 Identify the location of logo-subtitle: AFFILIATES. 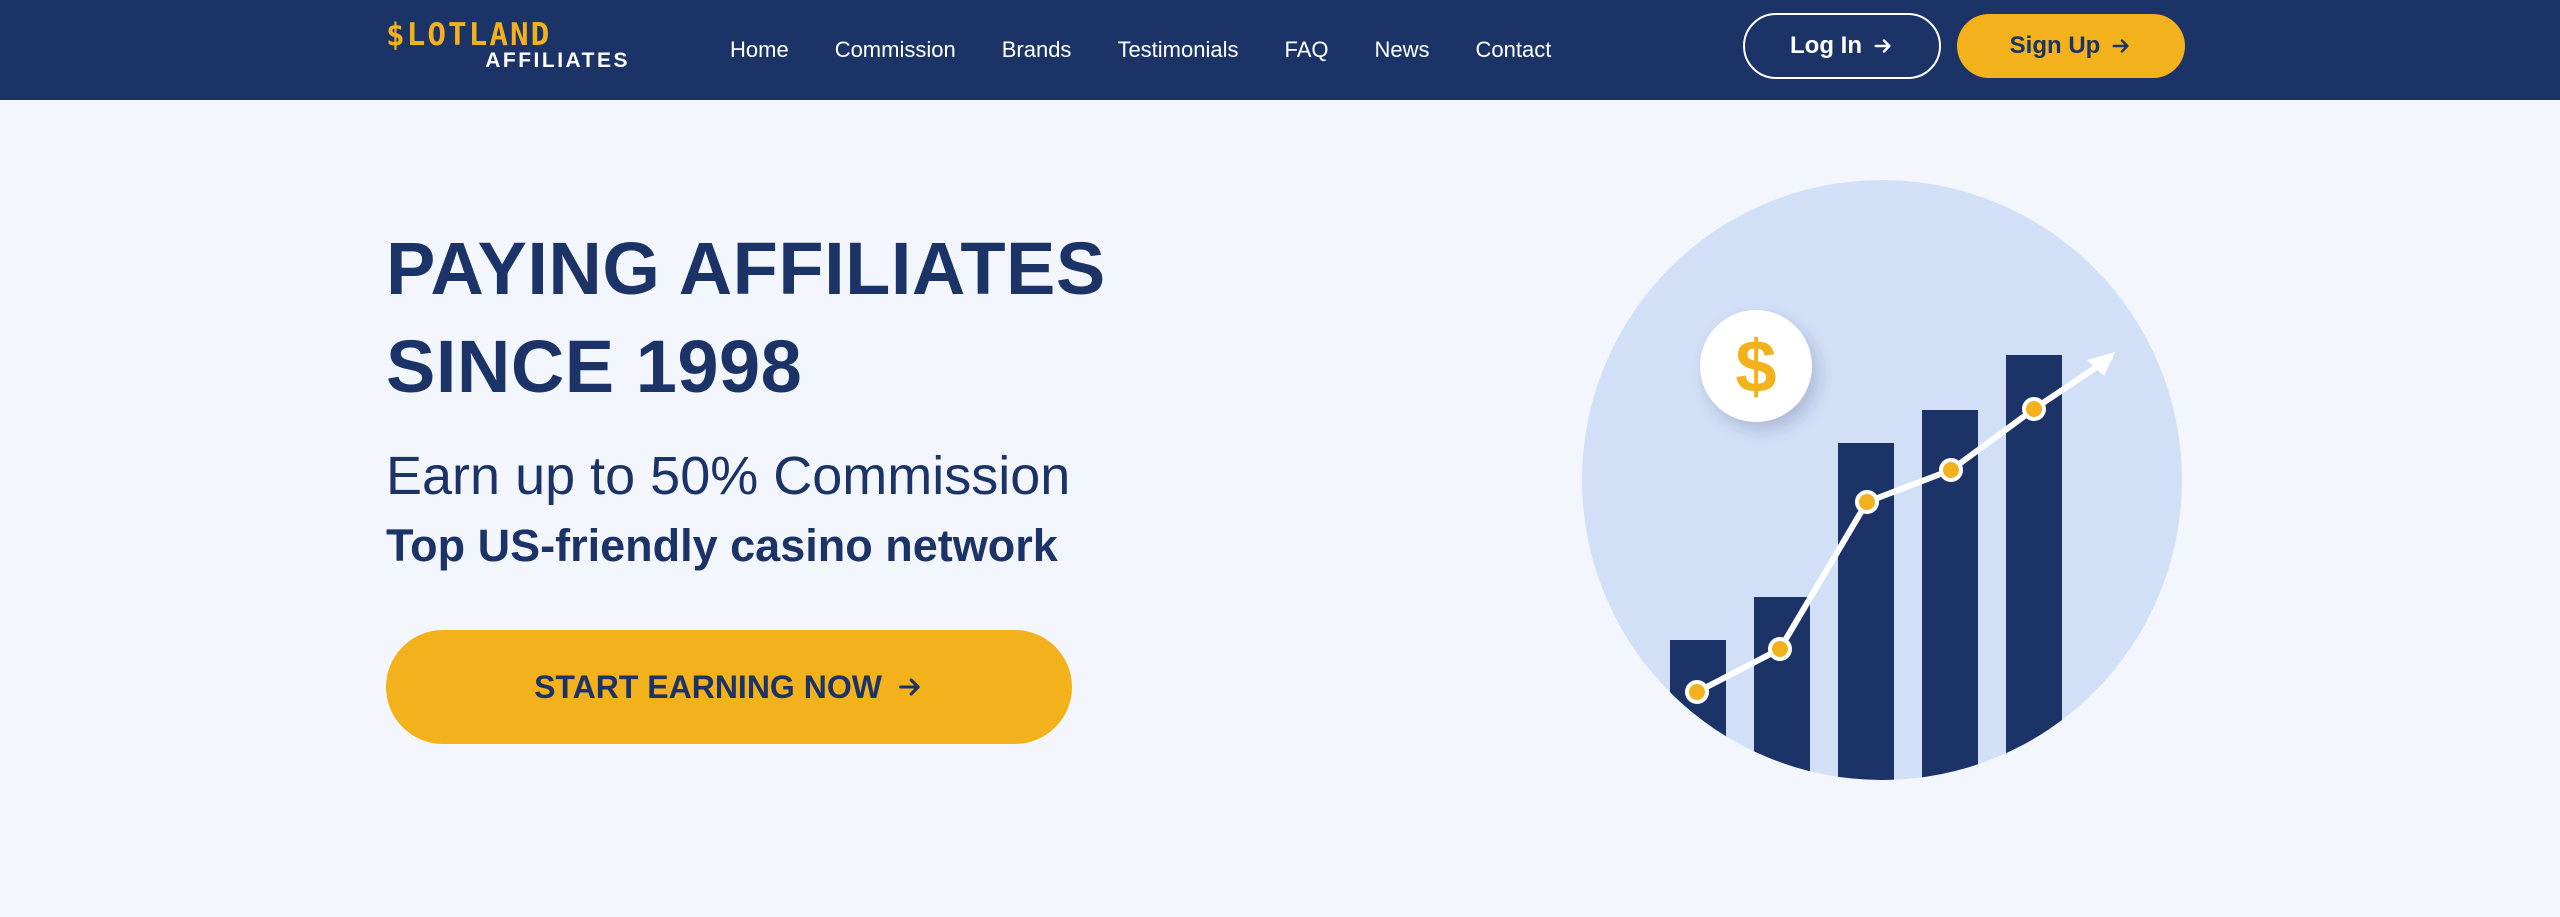
(557, 60).